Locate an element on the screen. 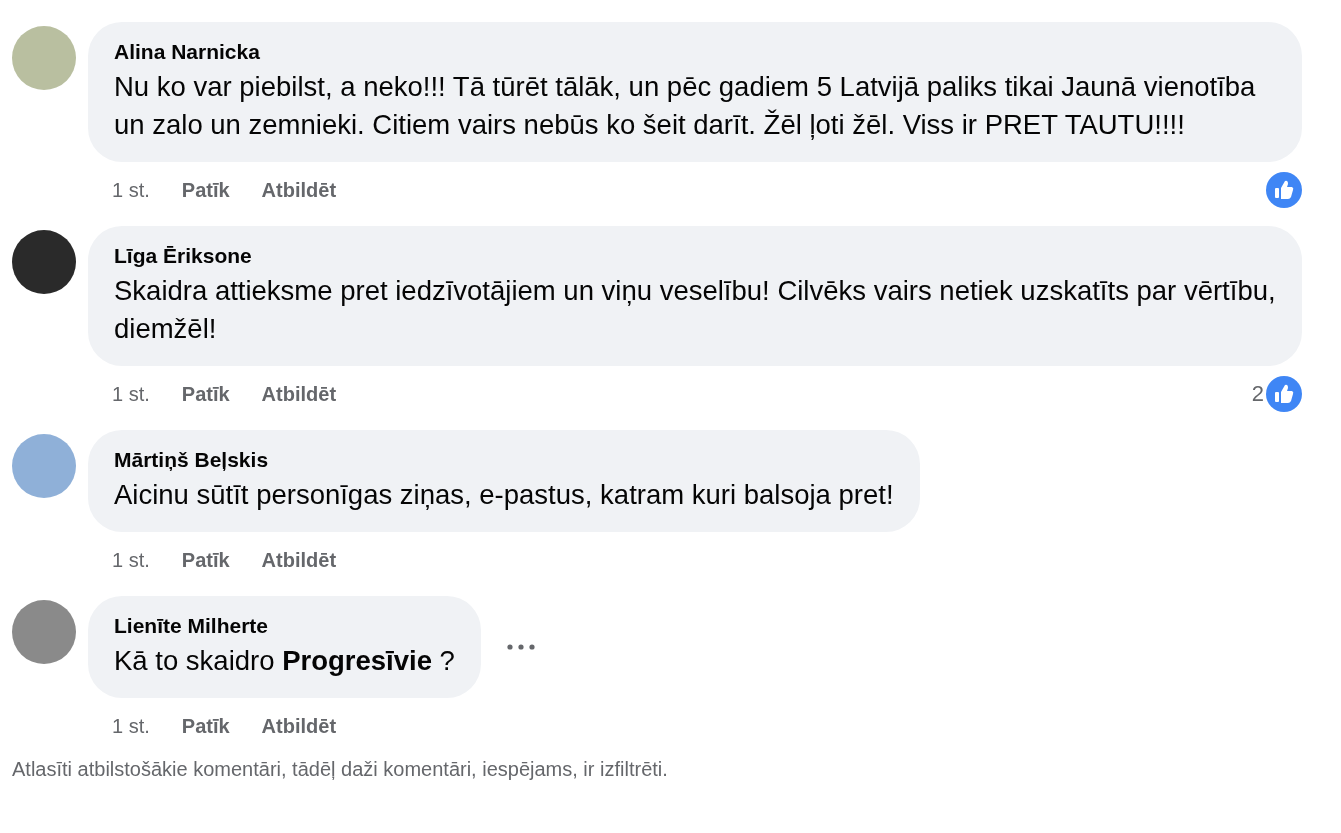 The width and height of the screenshot is (1341, 833). comment-text: Skaidra attieksme pret iedzīvotājiem un viņu veselību! Cilvēks vairs netiek uzskatīts par vērtību, diemžēl! is located at coordinates (695, 310).